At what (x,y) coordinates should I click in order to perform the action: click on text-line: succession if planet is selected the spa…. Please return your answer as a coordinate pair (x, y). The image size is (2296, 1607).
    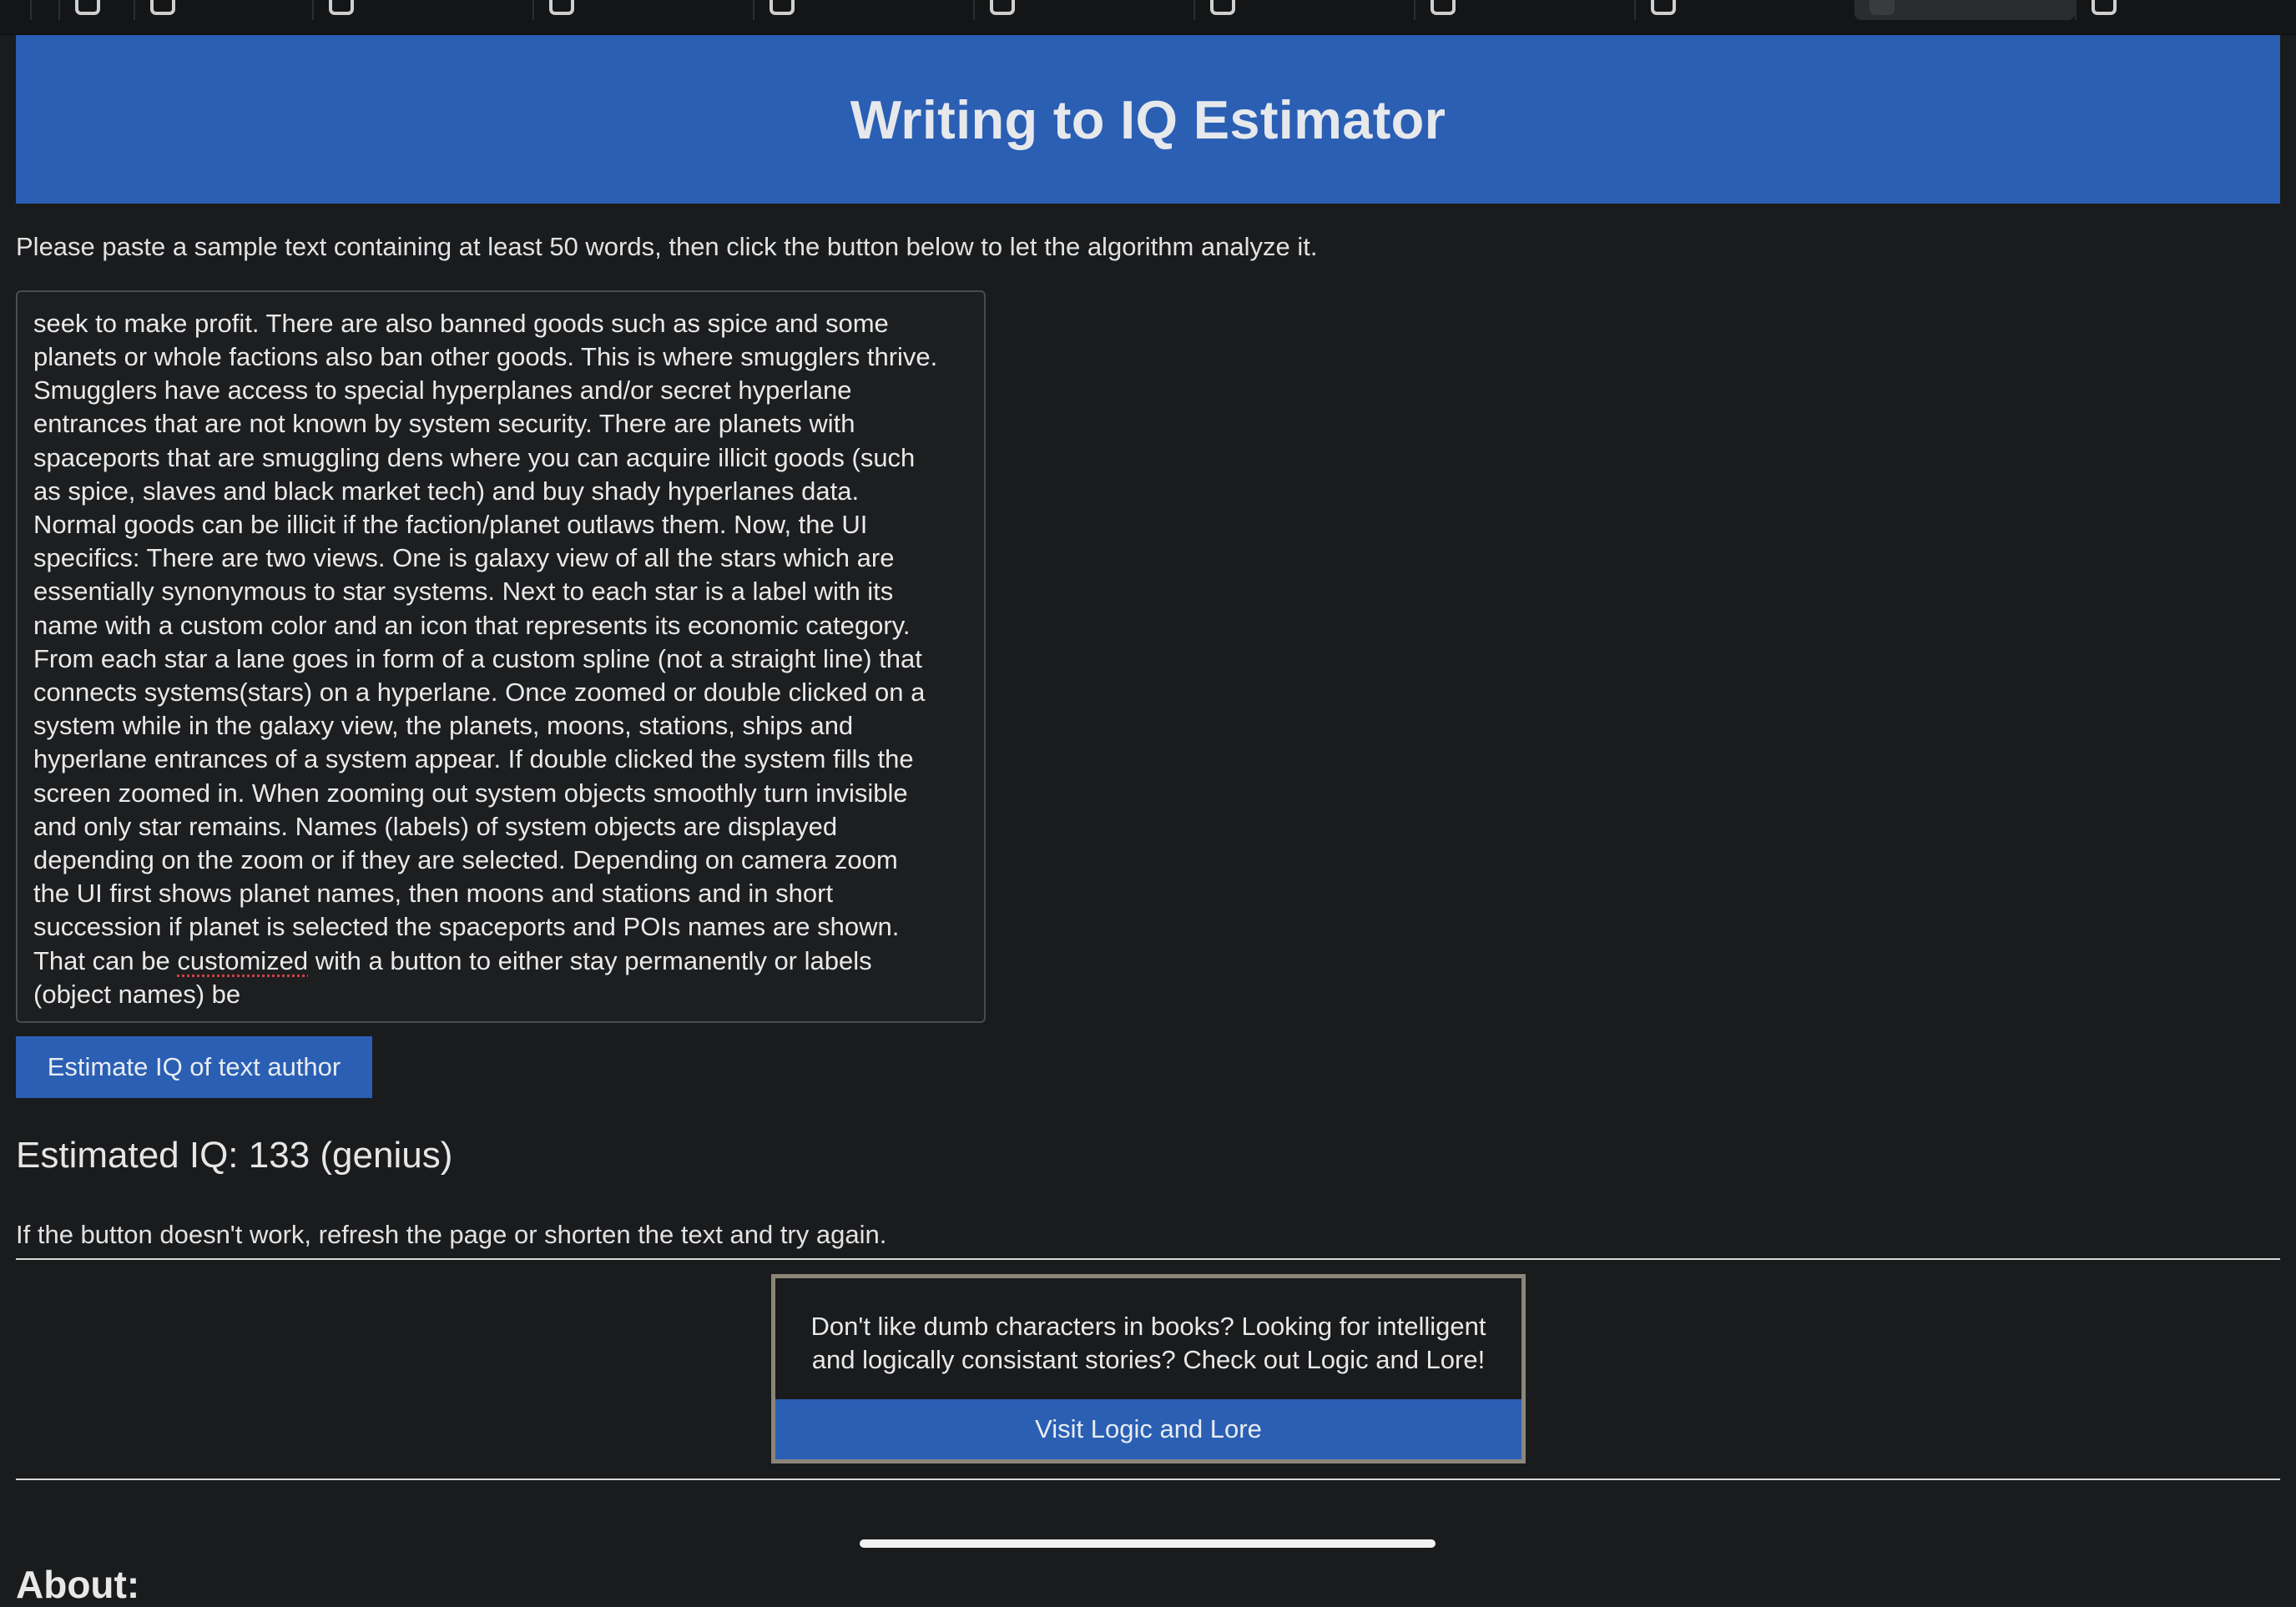
    Looking at the image, I should click on (466, 927).